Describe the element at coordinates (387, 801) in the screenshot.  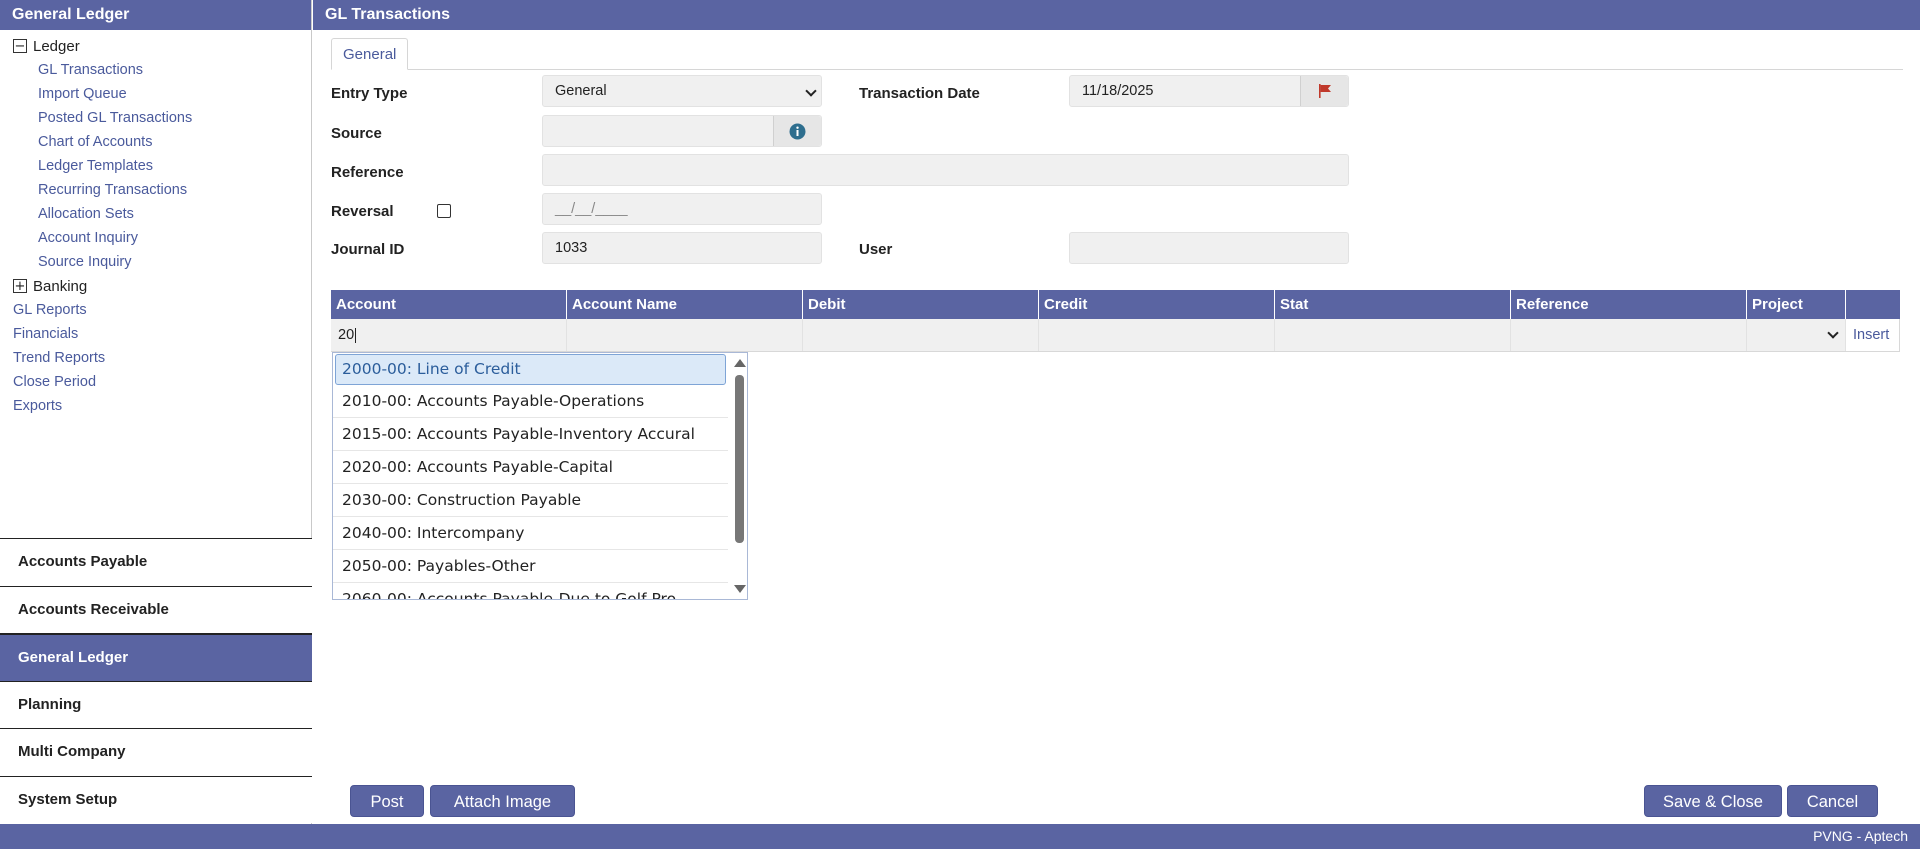
I see `post-button: Post` at that location.